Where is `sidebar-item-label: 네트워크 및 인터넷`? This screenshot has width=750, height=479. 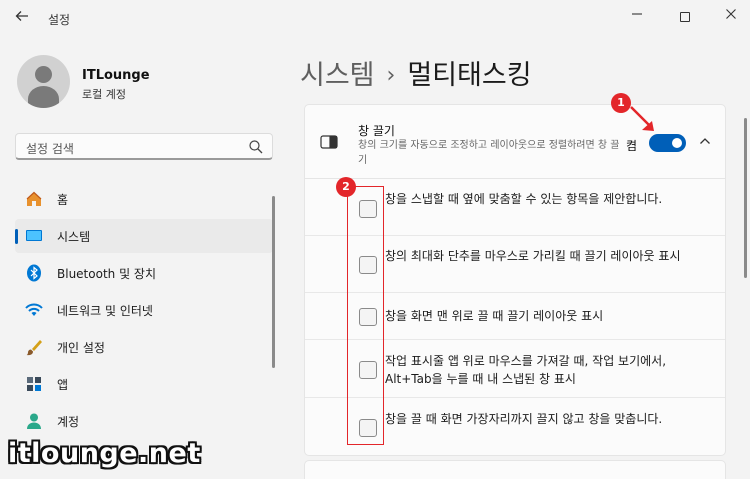 sidebar-item-label: 네트워크 및 인터넷 is located at coordinates (105, 311).